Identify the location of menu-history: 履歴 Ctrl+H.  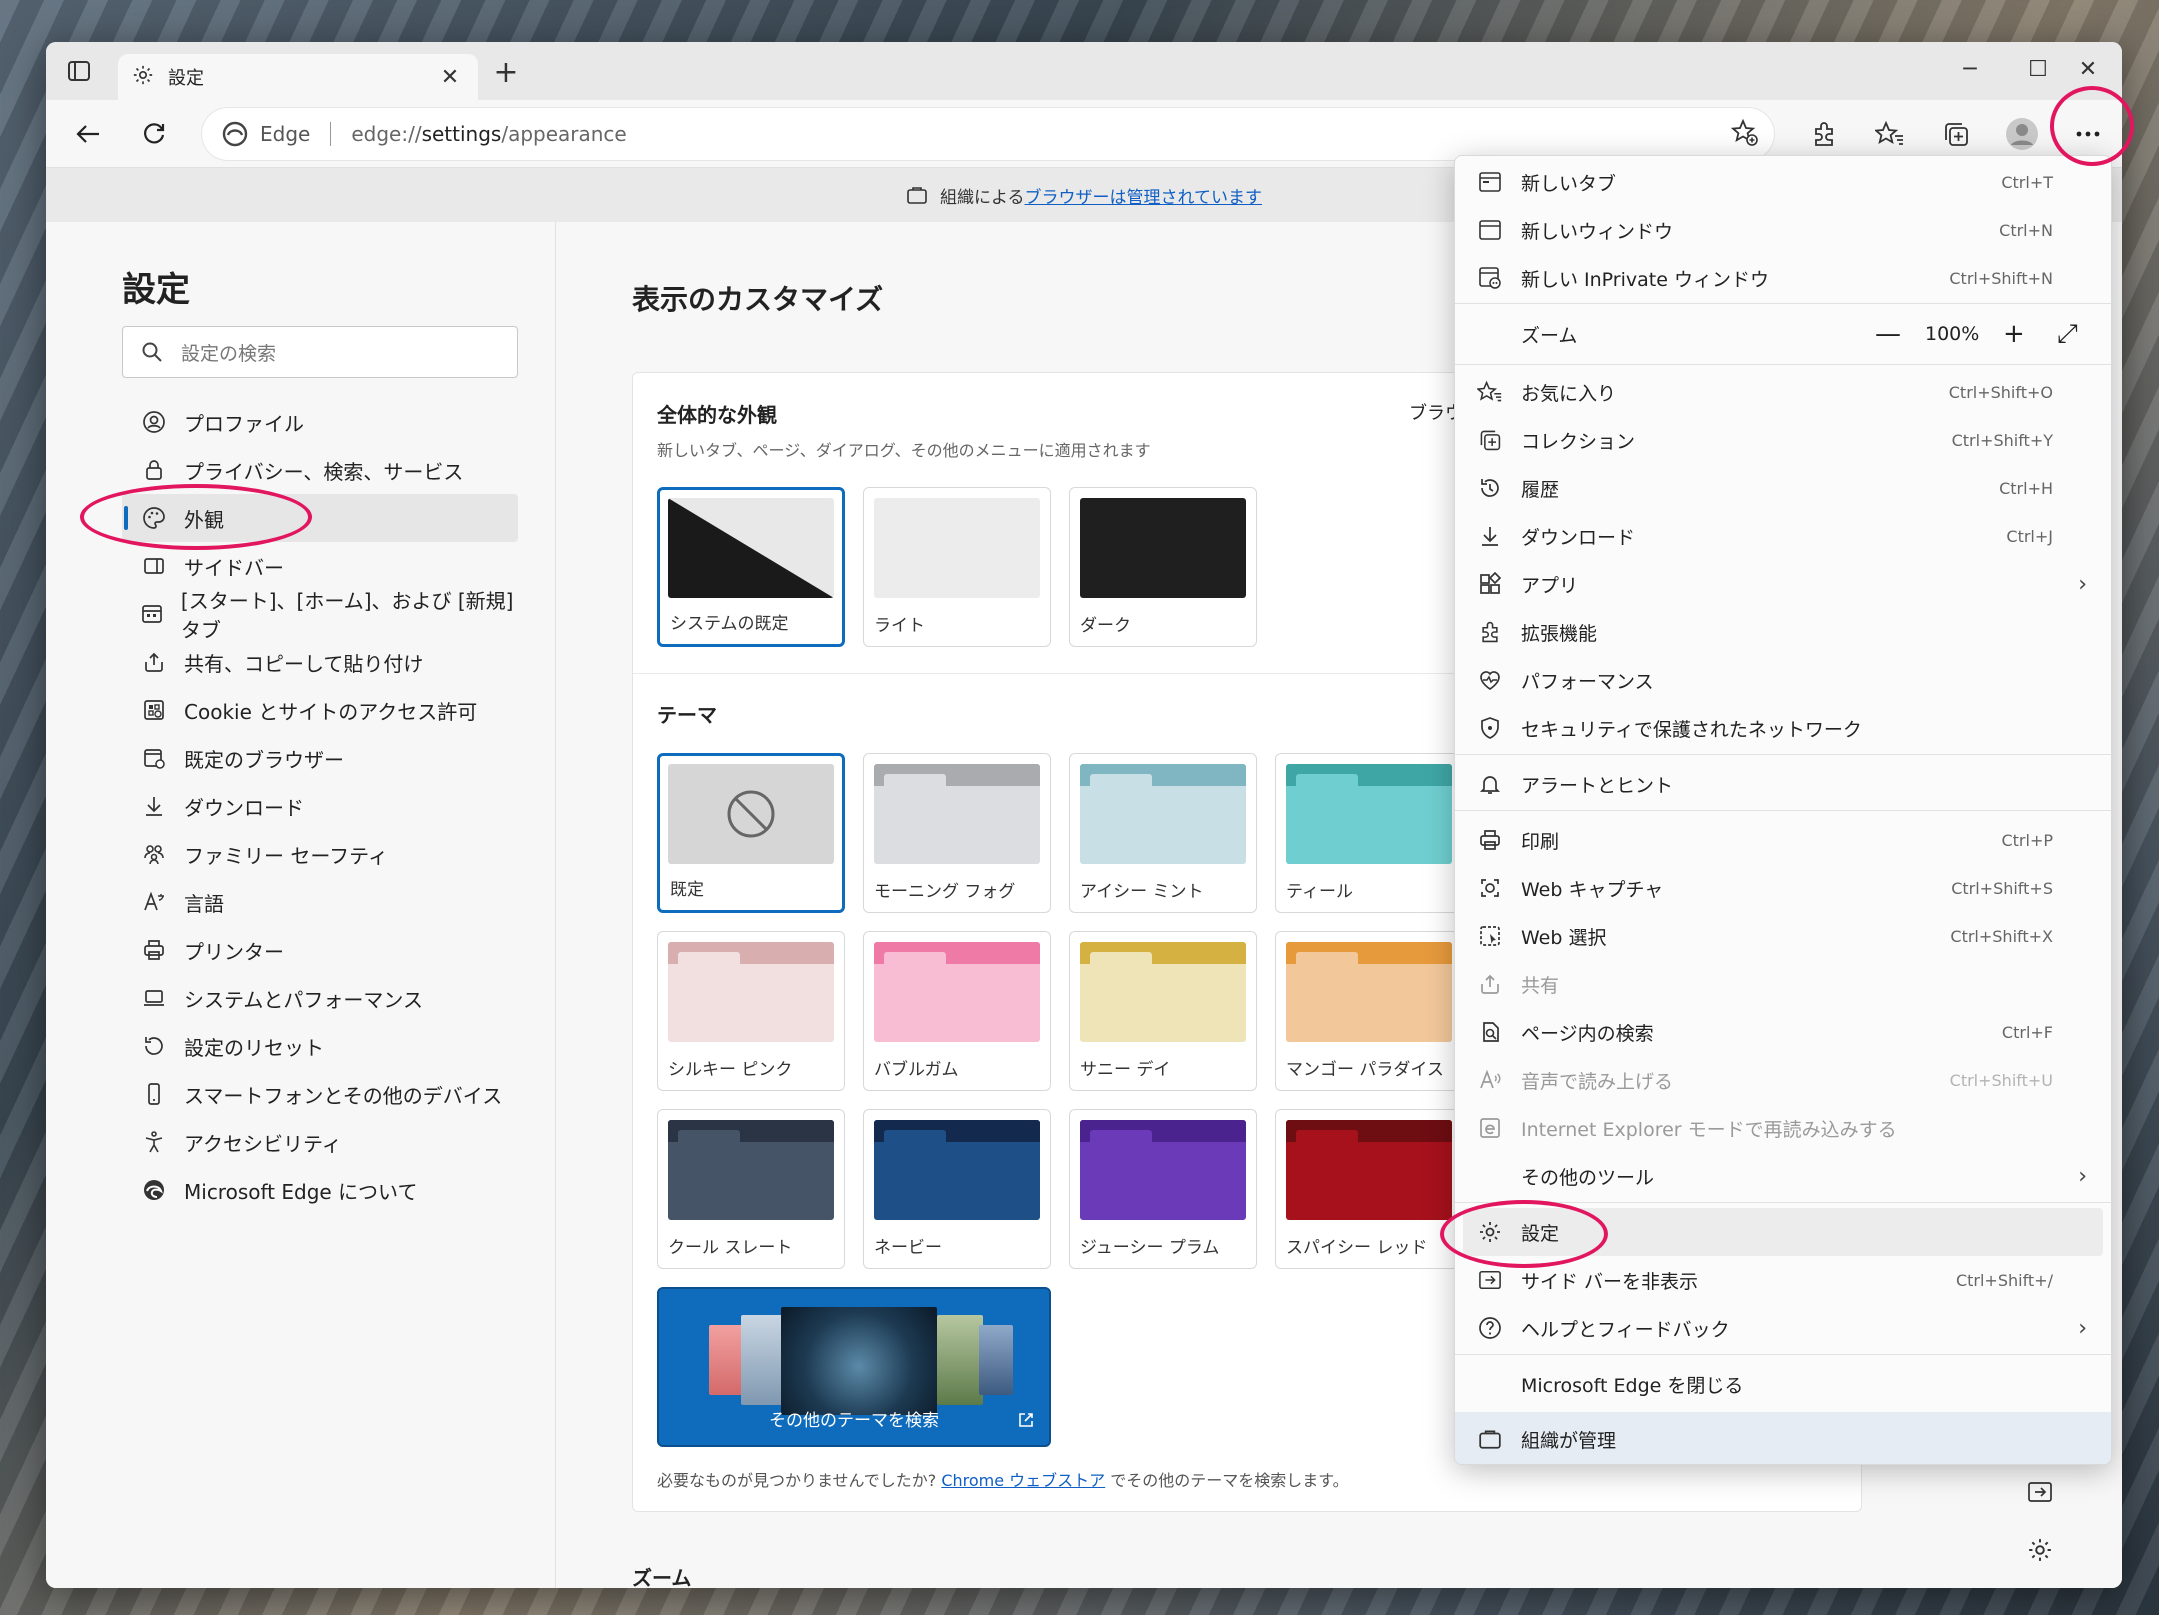
(1783, 488).